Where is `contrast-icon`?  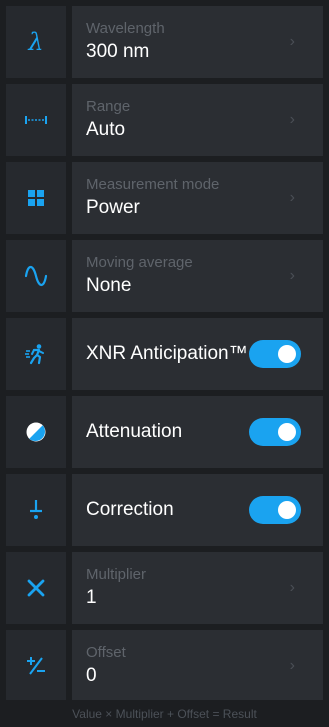 contrast-icon is located at coordinates (36, 432).